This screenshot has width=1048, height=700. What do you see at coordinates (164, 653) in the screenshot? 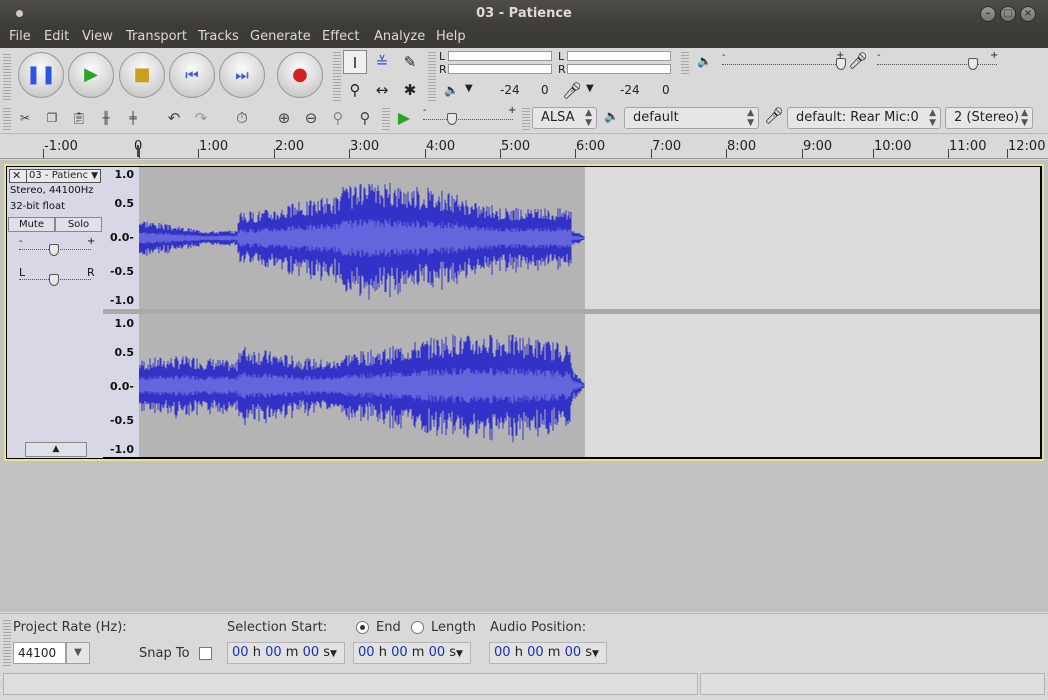
I see `snap-to-label: Snap To` at bounding box center [164, 653].